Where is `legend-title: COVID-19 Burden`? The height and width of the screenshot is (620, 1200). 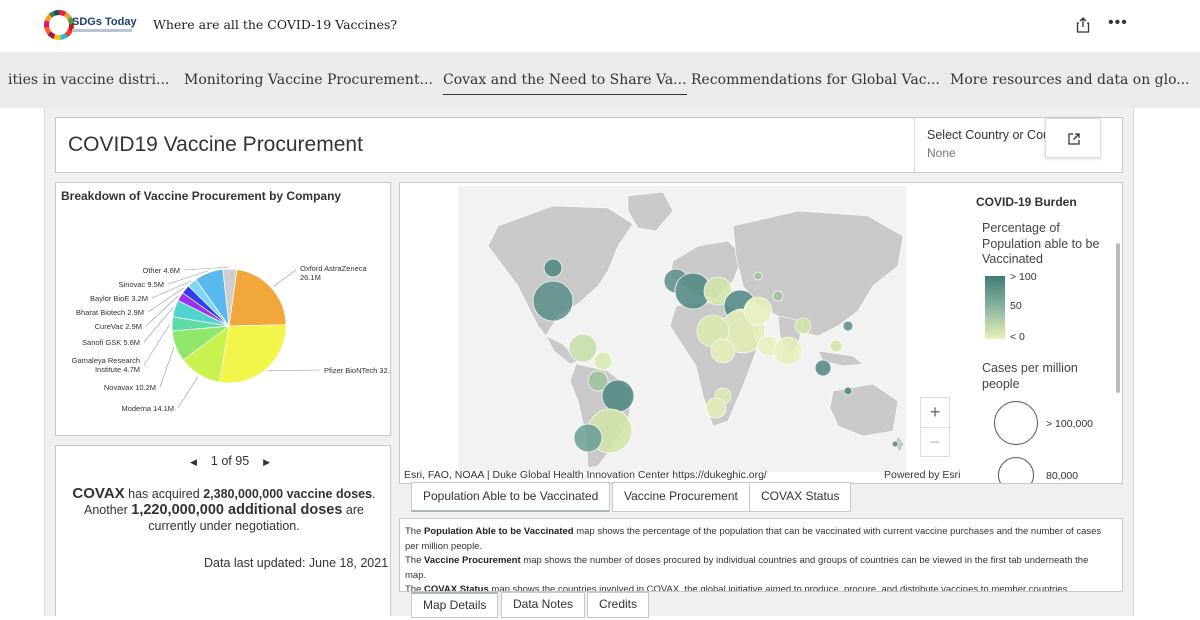 legend-title: COVID-19 Burden is located at coordinates (1026, 202).